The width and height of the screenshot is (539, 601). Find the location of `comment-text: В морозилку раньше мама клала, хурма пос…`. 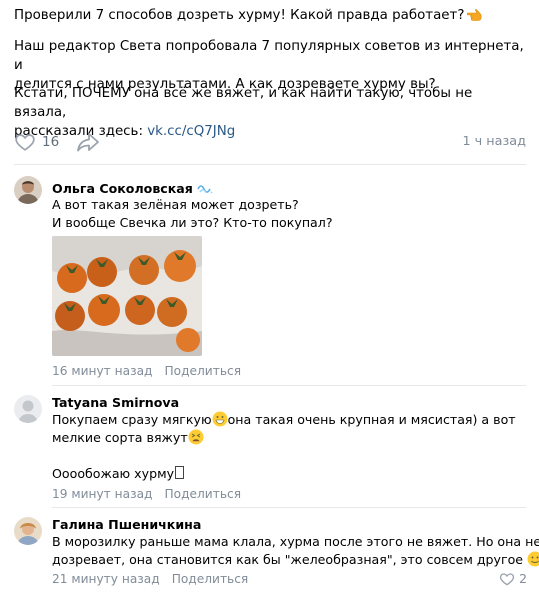

comment-text: В морозилку раньше мама клала, хурма пос… is located at coordinates (295, 551).